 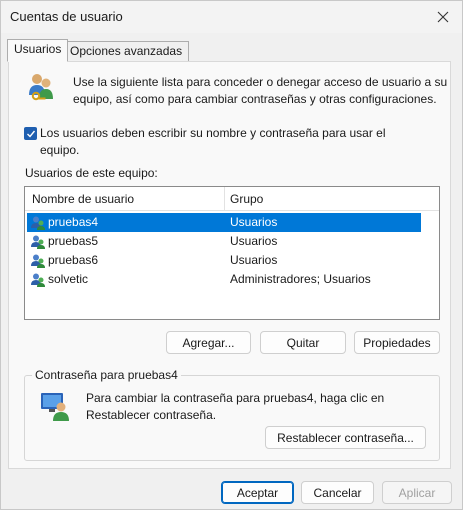 I want to click on ok-button: Aceptar, so click(x=257, y=492).